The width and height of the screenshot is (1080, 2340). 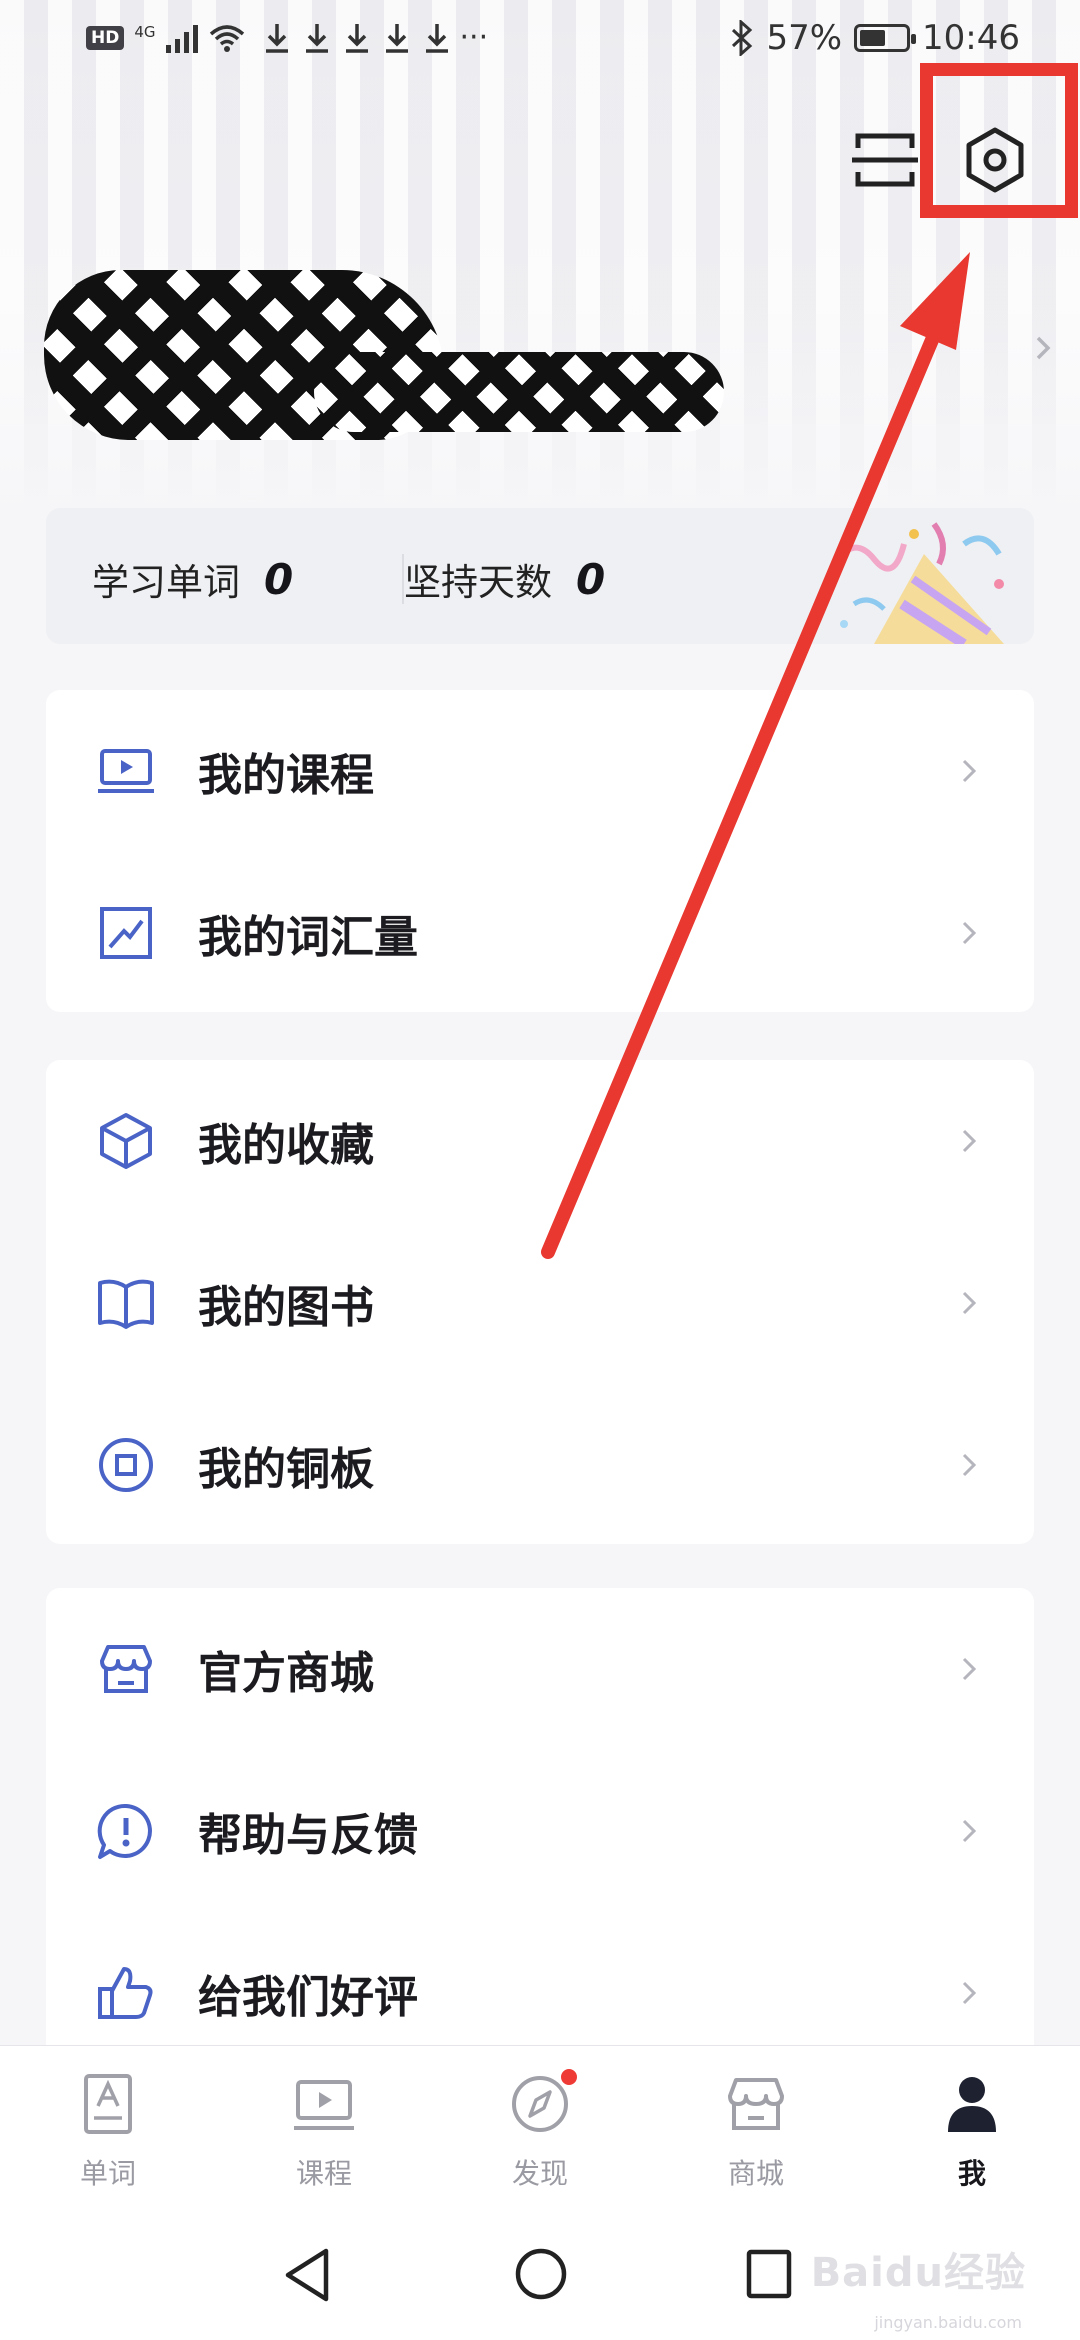 I want to click on annotation-highlight-box, so click(x=999, y=140).